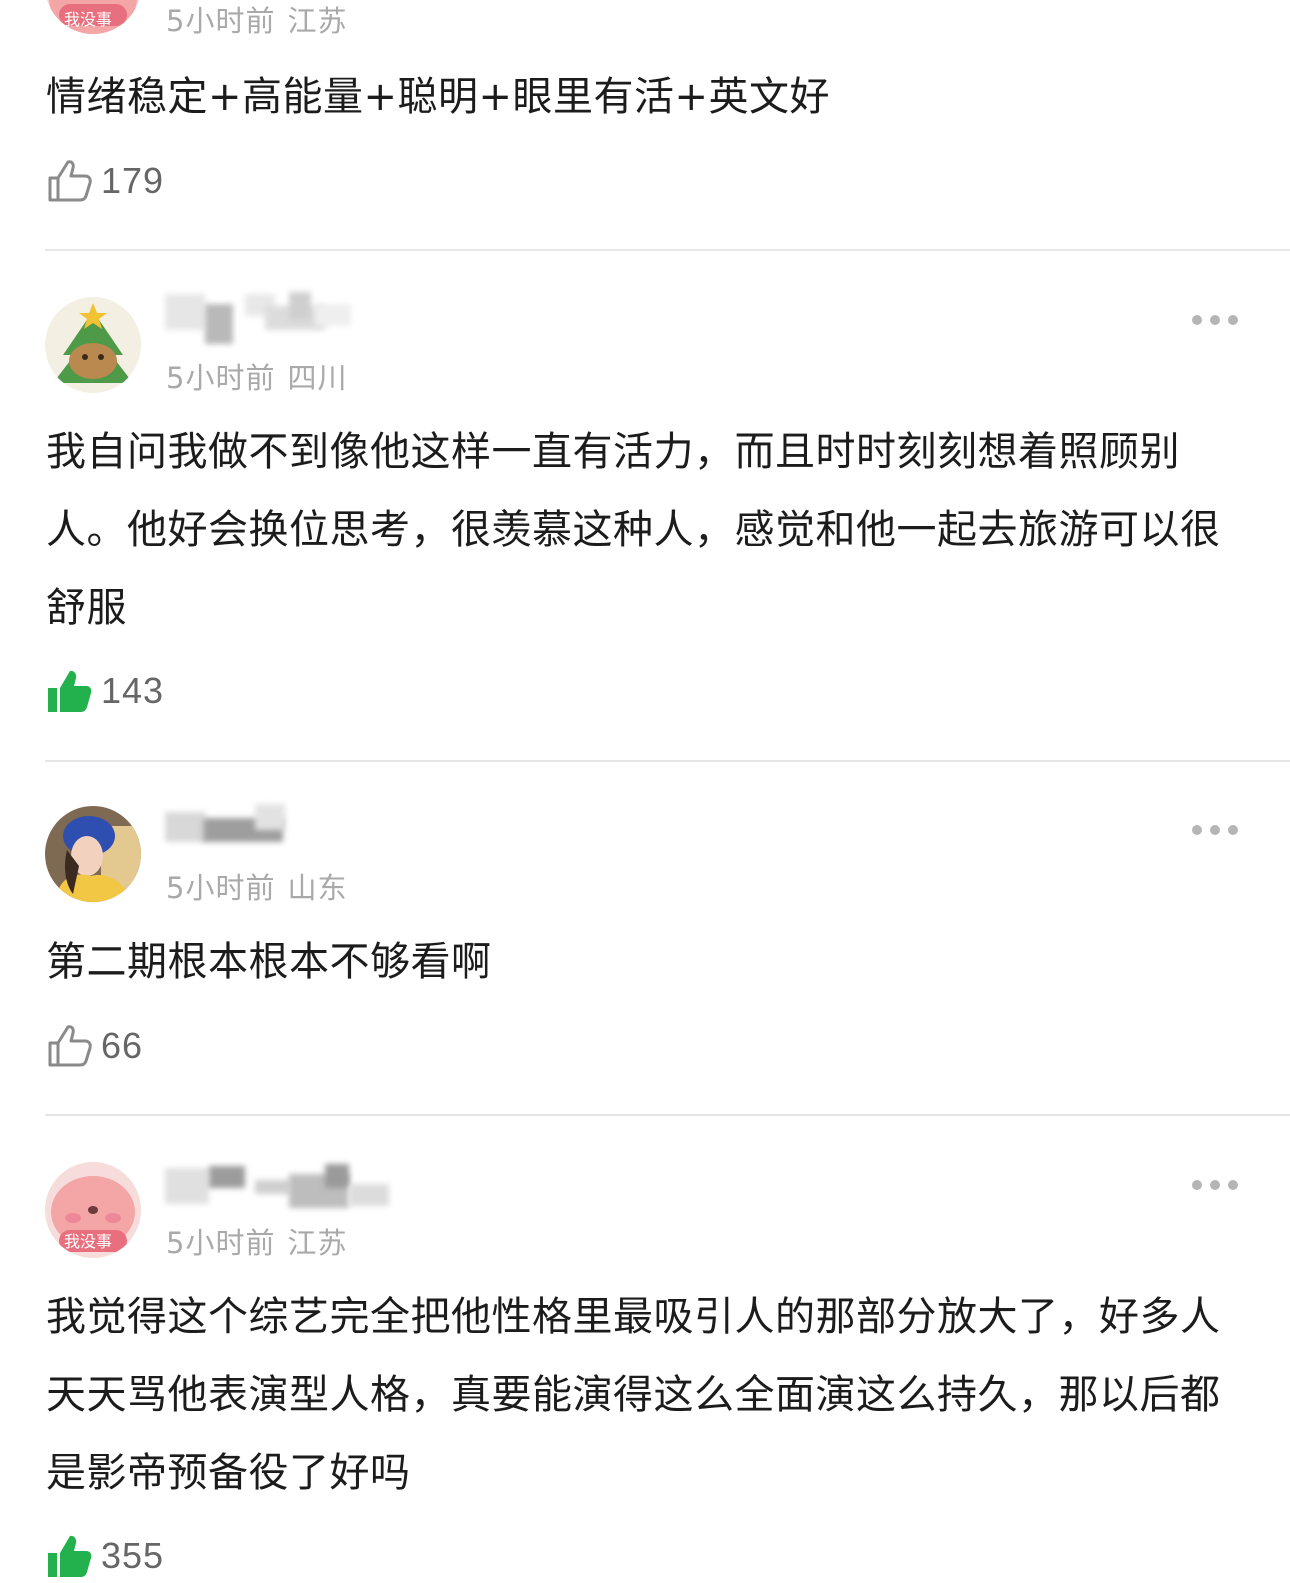  Describe the element at coordinates (269, 962) in the screenshot. I see `comment-text: 第二期根本根本不够看啊` at that location.